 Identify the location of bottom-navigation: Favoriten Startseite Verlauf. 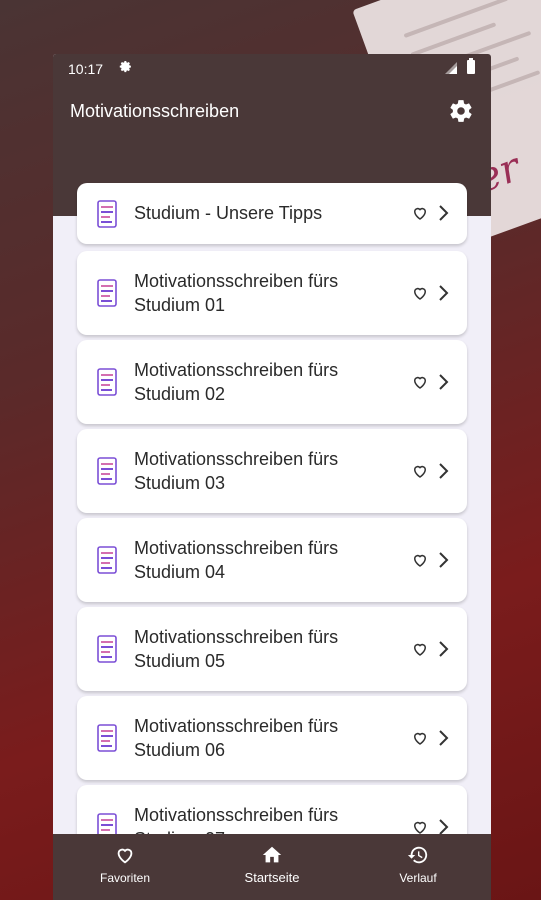
(272, 867).